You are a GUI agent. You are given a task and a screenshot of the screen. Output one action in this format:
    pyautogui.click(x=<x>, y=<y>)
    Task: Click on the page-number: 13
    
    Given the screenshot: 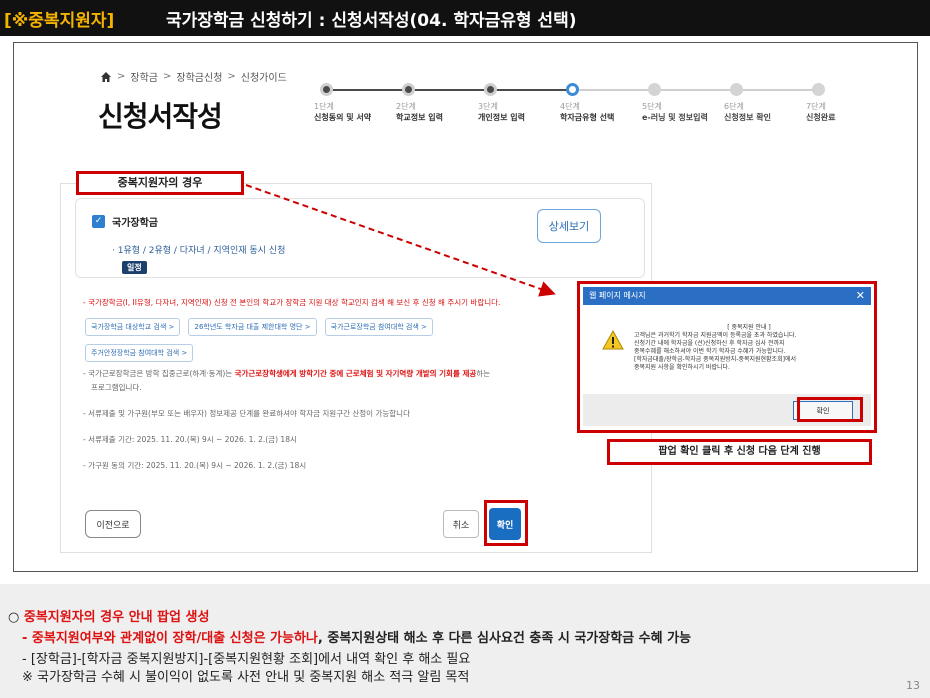 What is the action you would take?
    pyautogui.click(x=913, y=685)
    